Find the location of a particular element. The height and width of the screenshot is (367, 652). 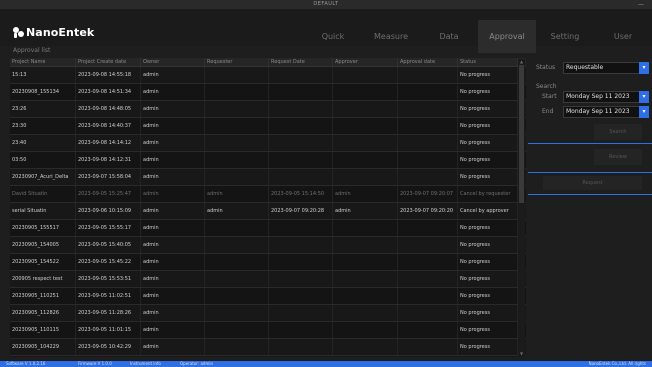

minimize-icon: — is located at coordinates (641, 4).